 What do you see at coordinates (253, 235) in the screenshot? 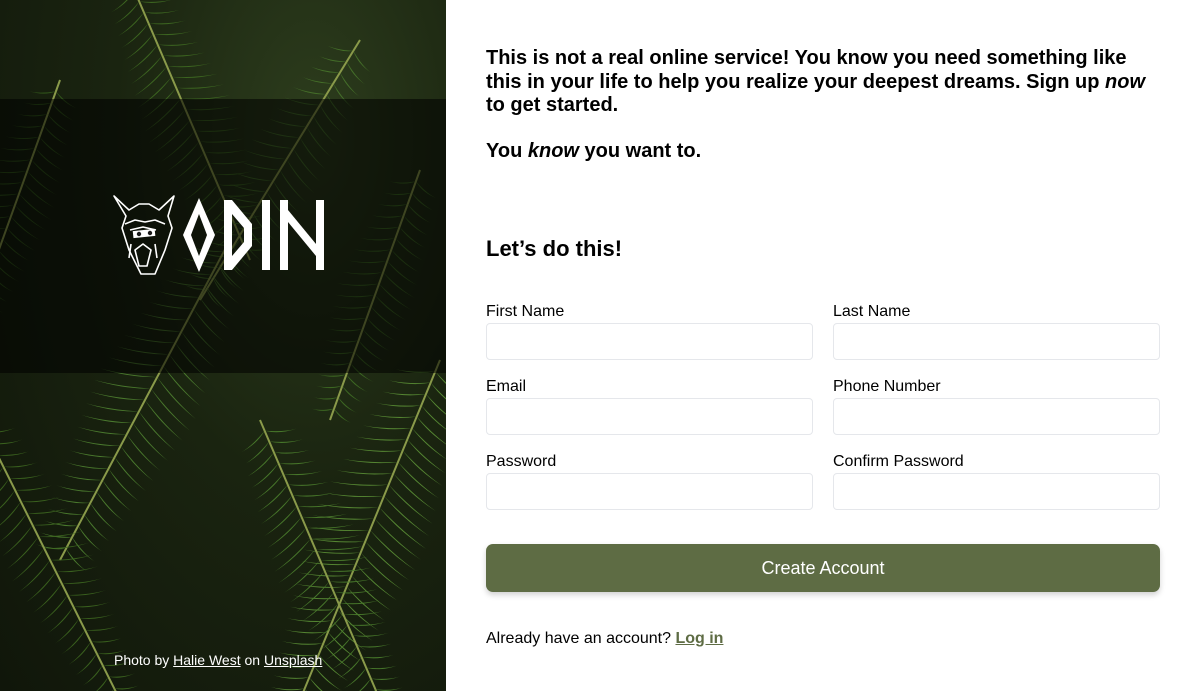
I see `odin-wordmark` at bounding box center [253, 235].